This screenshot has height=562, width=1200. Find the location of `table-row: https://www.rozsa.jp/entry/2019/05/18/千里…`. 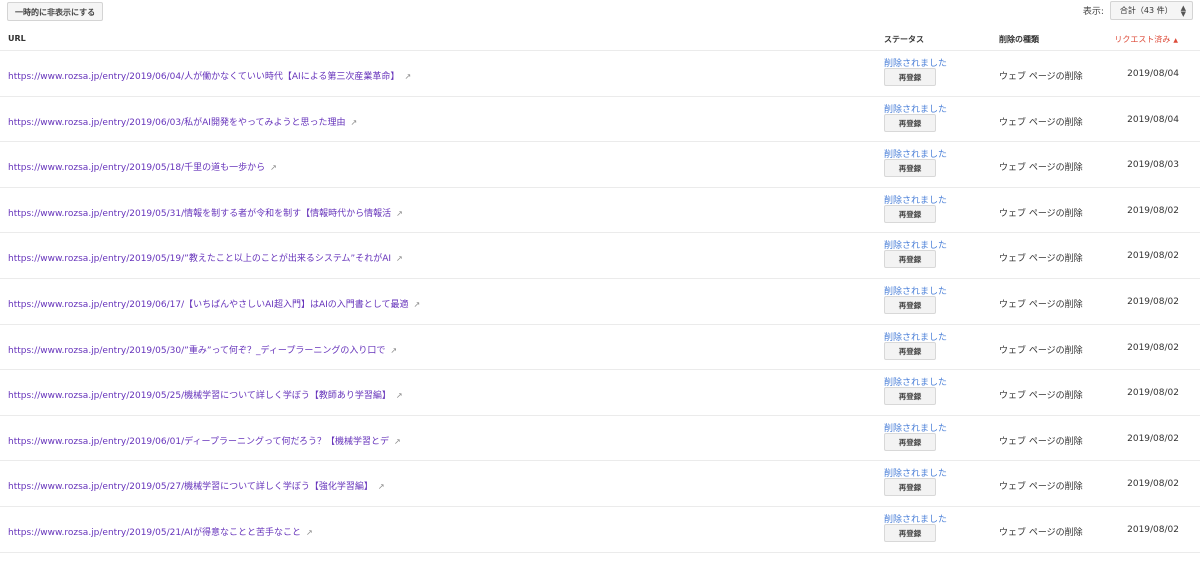

table-row: https://www.rozsa.jp/entry/2019/05/18/千里… is located at coordinates (600, 165).